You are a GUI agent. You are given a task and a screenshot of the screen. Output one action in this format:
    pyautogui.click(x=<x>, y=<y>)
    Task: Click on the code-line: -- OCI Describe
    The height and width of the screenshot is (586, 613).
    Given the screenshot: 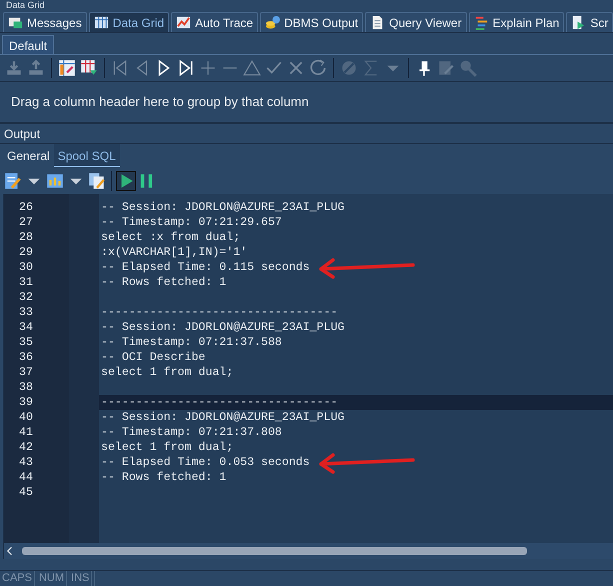 What is the action you would take?
    pyautogui.click(x=153, y=357)
    